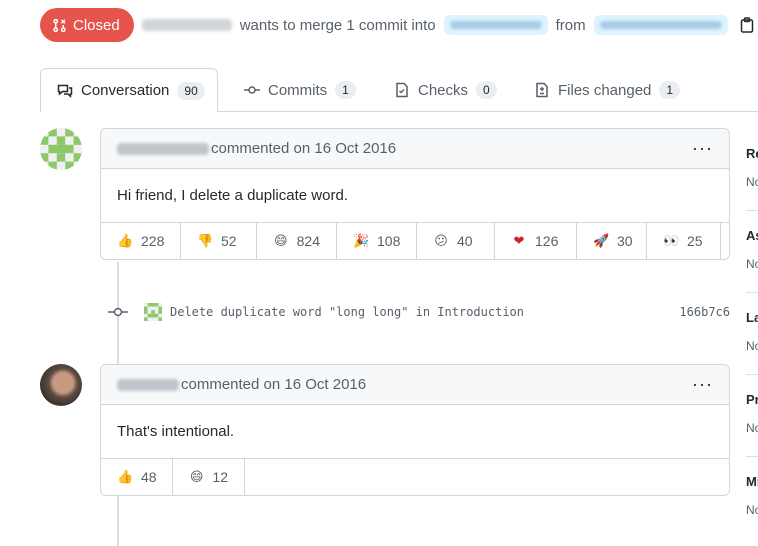 Image resolution: width=758 pixels, height=546 pixels. I want to click on from-label: from, so click(570, 25).